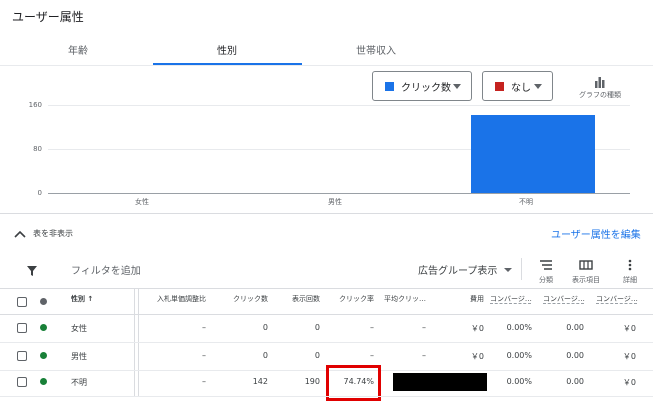  What do you see at coordinates (326, 396) in the screenshot?
I see `row-rule` at bounding box center [326, 396].